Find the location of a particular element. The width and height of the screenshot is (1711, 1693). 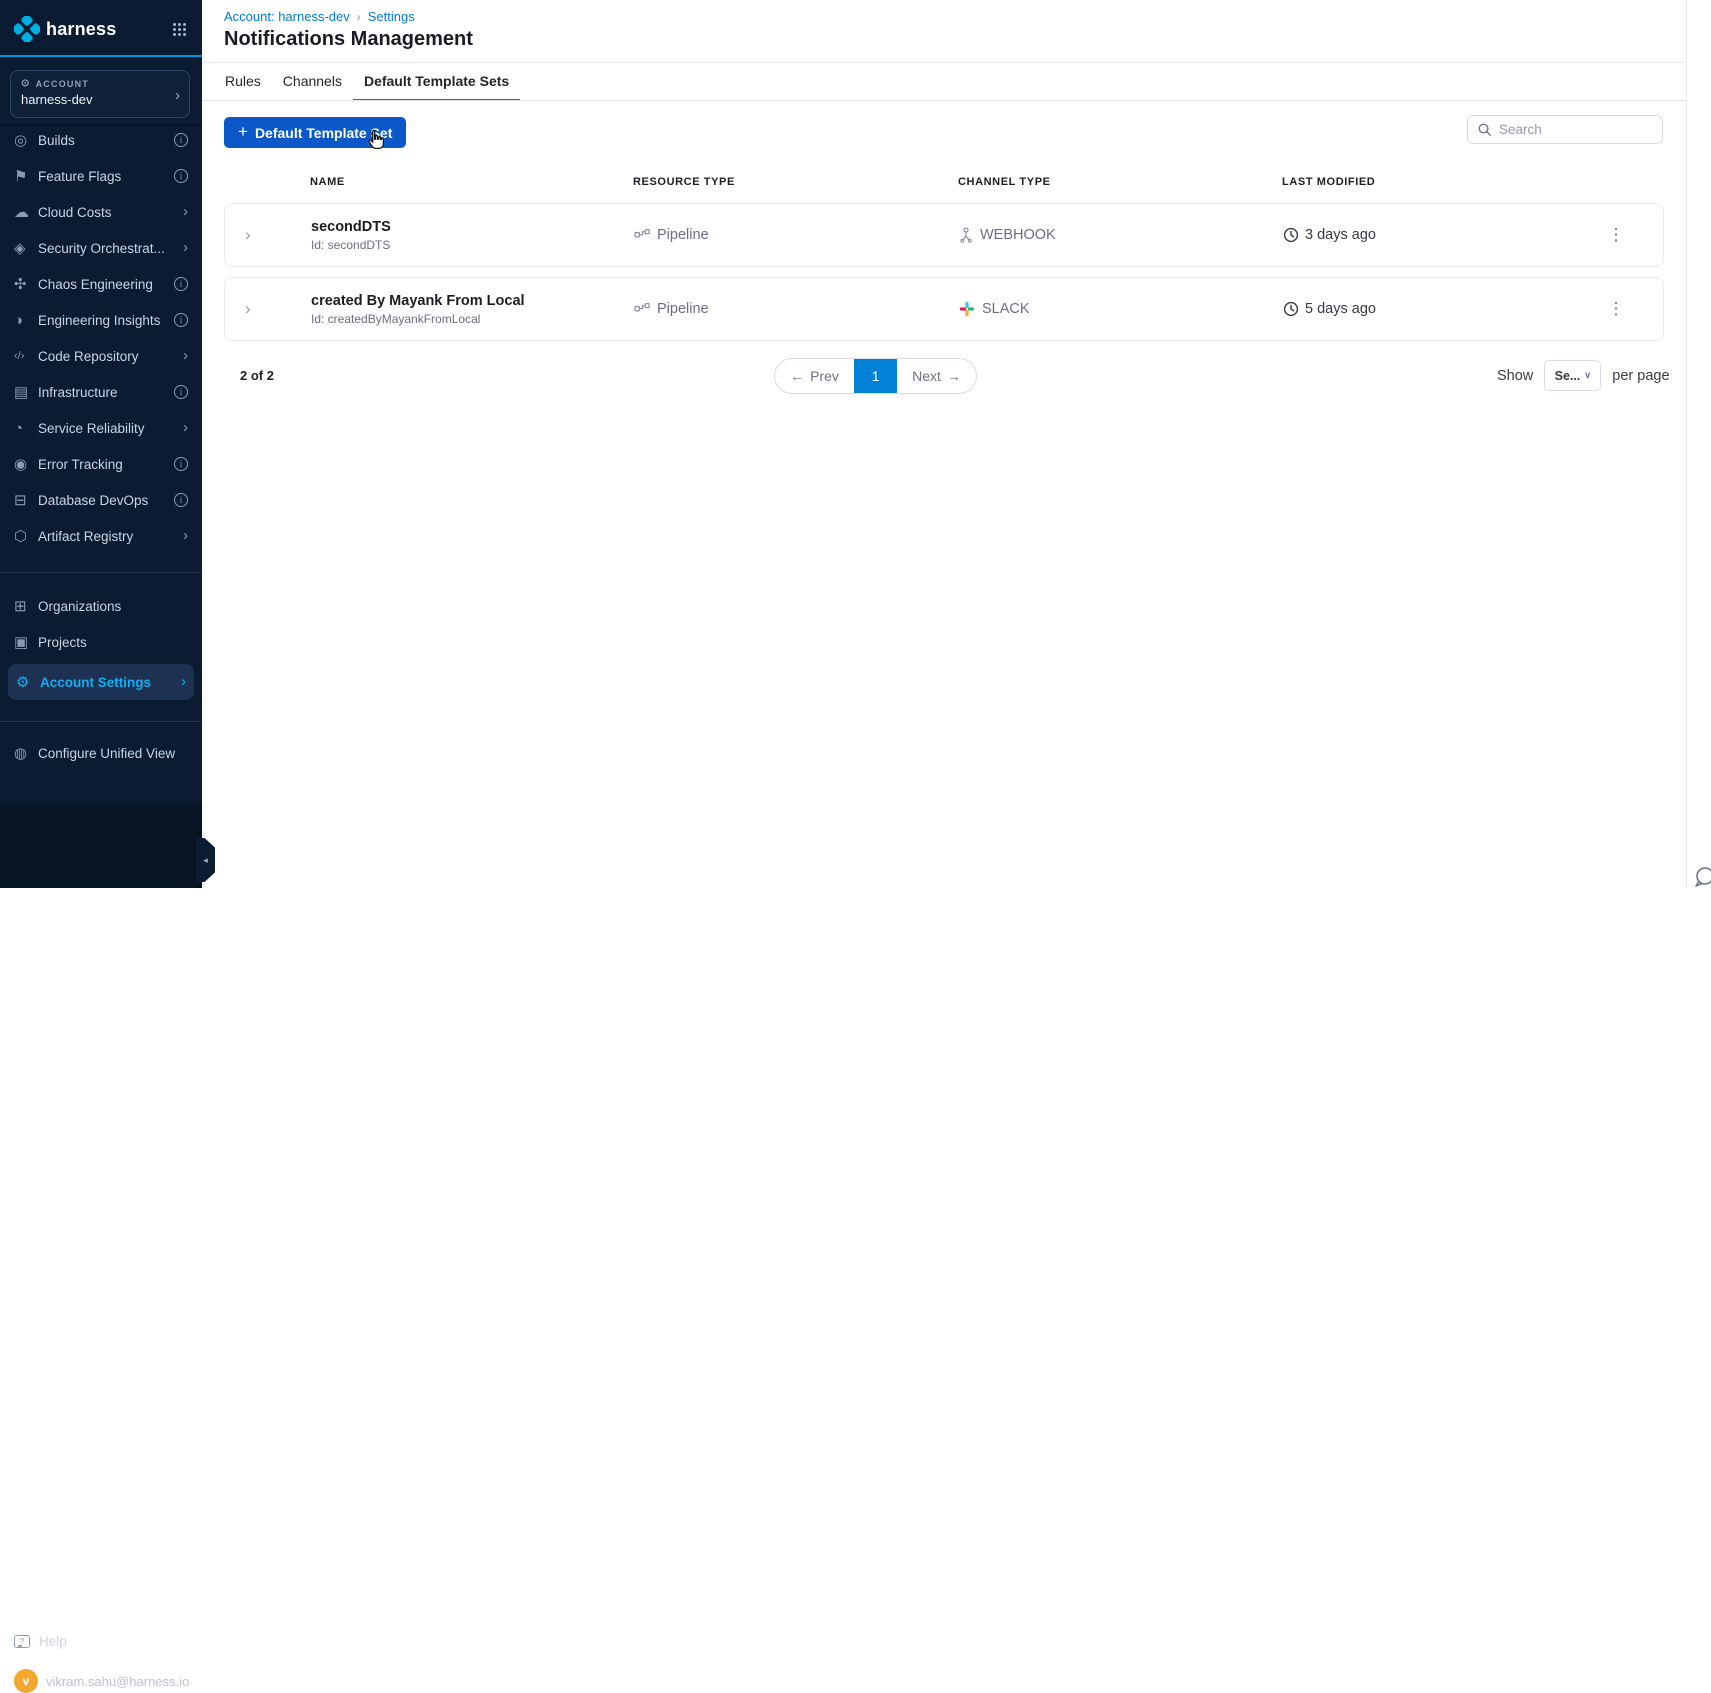

sidebar-item-database-devops: ⊟ Database DevOps is located at coordinates (101, 500).